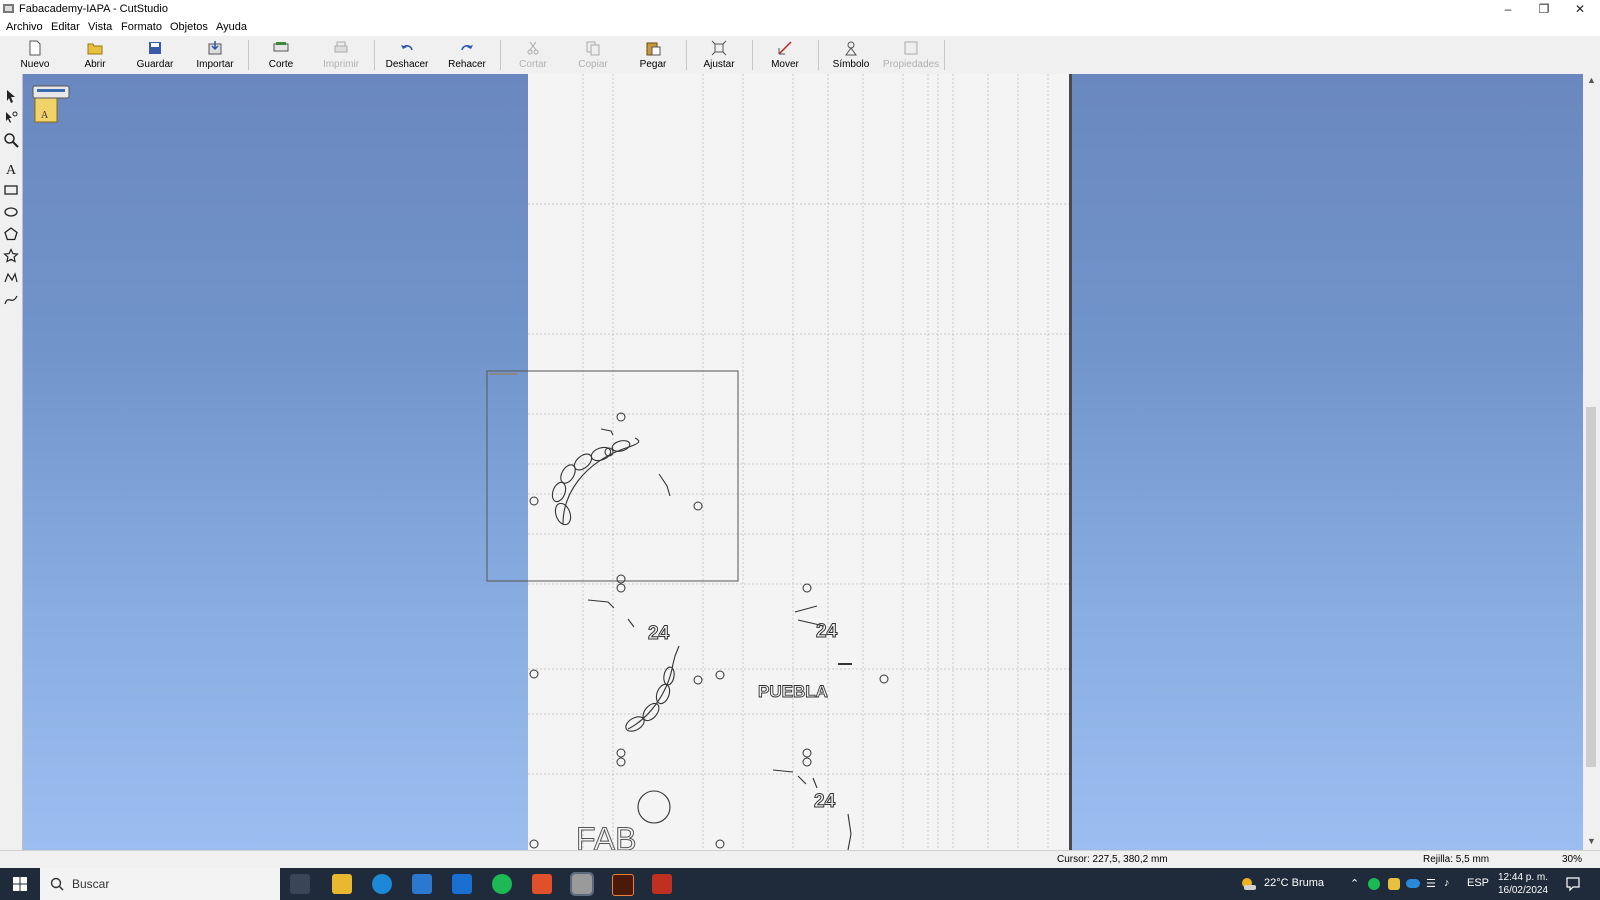 The width and height of the screenshot is (1600, 900). What do you see at coordinates (342, 884) in the screenshot?
I see `file-explorer-icon` at bounding box center [342, 884].